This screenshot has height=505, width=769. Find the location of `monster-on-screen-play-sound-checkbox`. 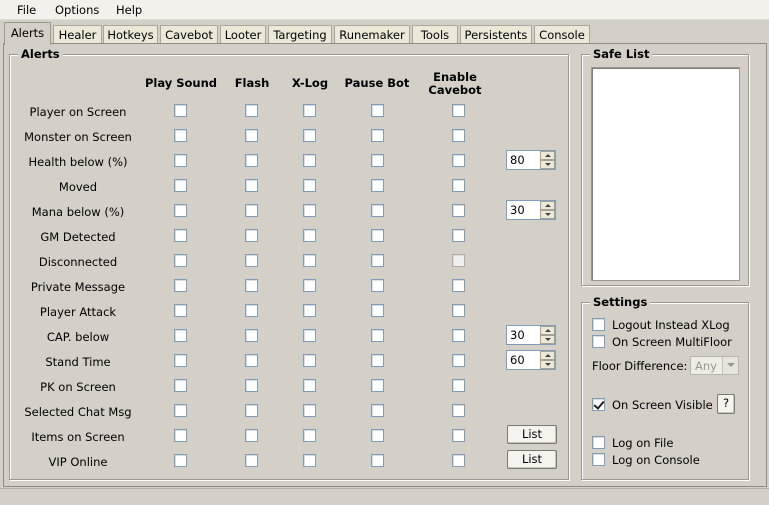

monster-on-screen-play-sound-checkbox is located at coordinates (180, 135).